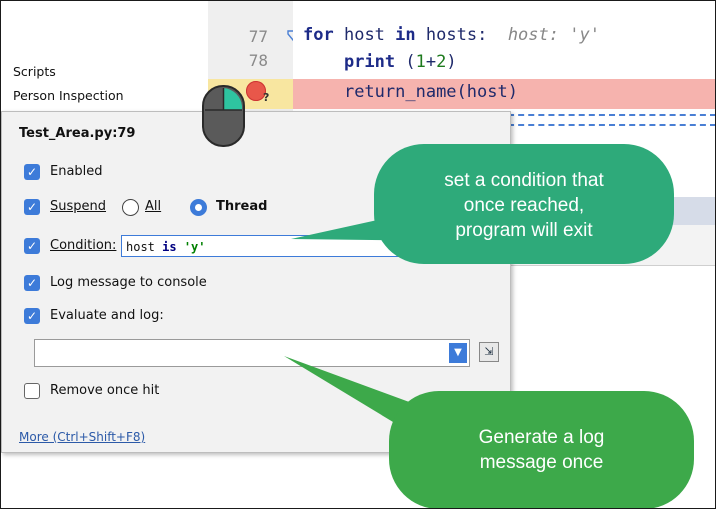  I want to click on evaluate-log-checkbox: ✓, so click(32, 316).